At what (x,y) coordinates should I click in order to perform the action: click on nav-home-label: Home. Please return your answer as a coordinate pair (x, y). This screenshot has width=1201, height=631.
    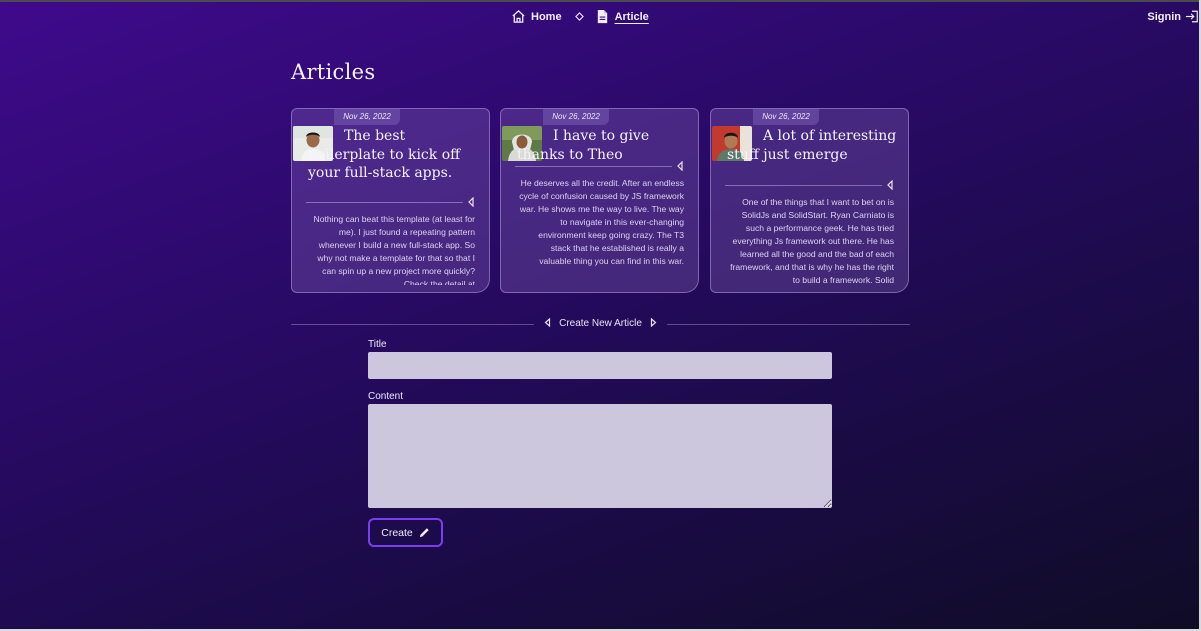
    Looking at the image, I should click on (546, 16).